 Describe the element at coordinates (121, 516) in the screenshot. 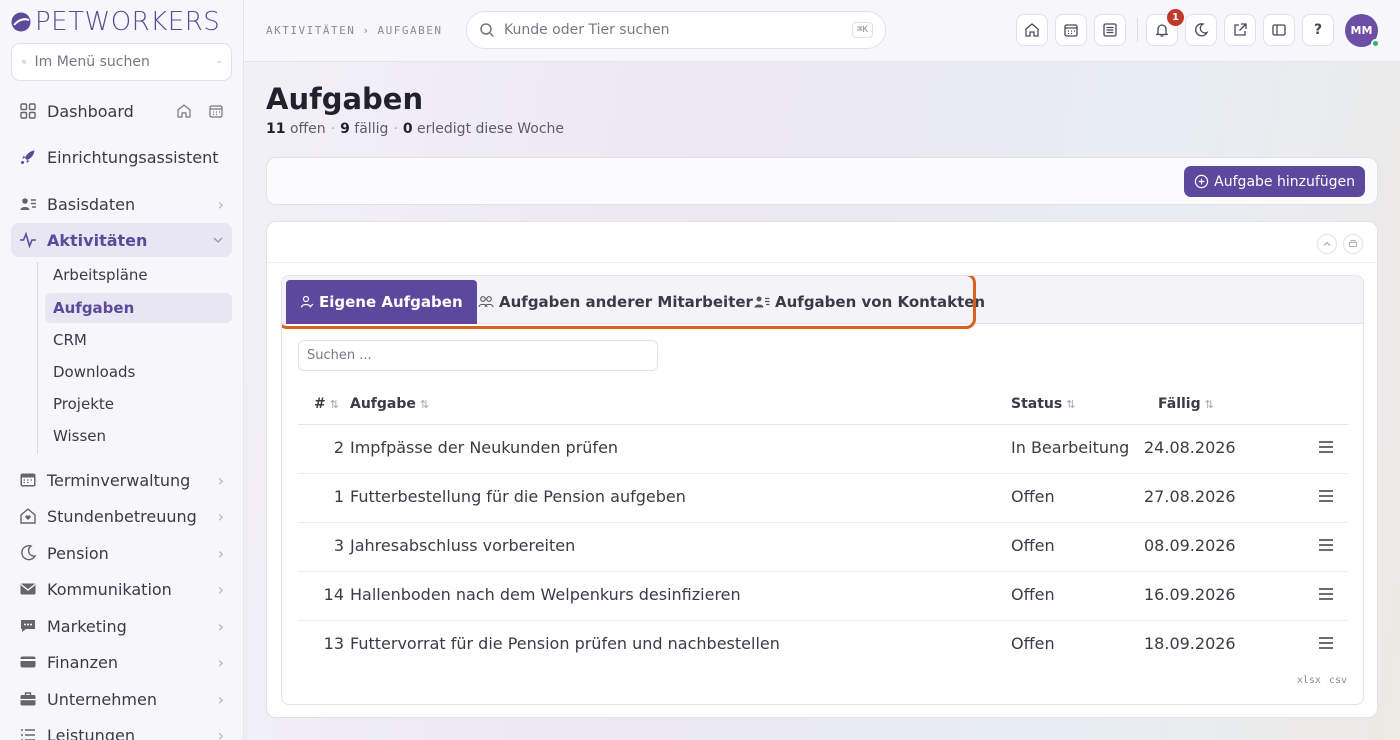

I see `sidebar-item-stundenbetreuung: Stundenbetreuung ›` at that location.